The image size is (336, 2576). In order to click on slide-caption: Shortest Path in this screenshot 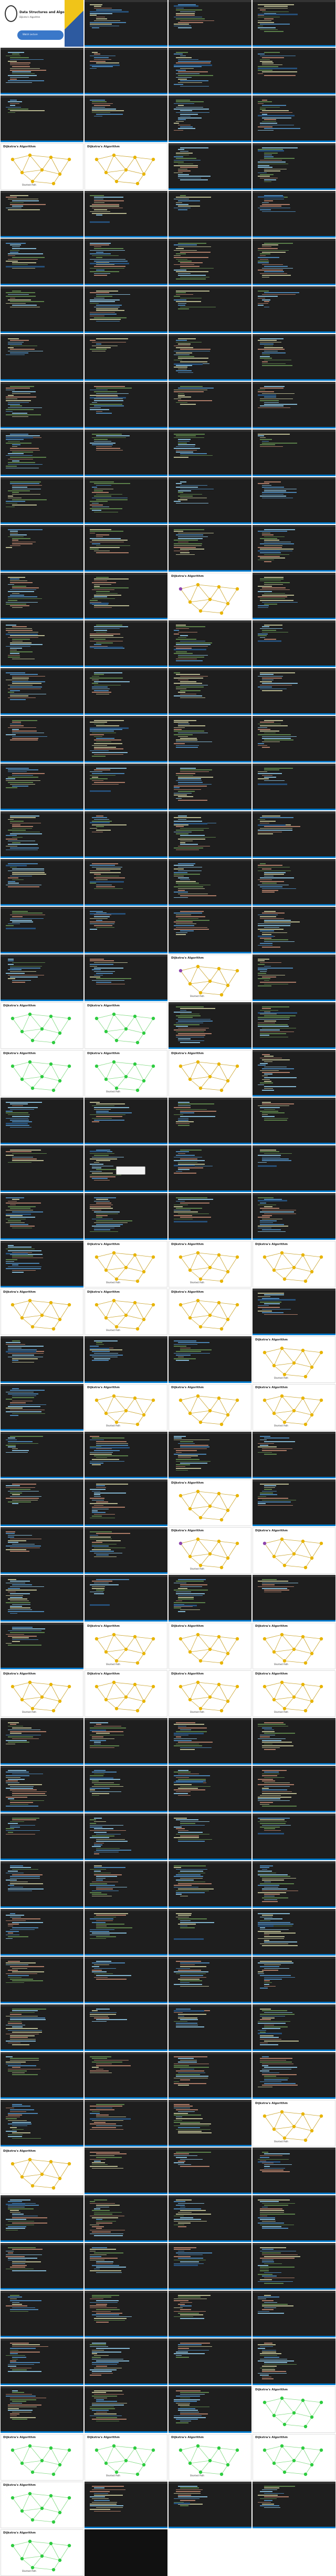, I will do `click(281, 1378)`.